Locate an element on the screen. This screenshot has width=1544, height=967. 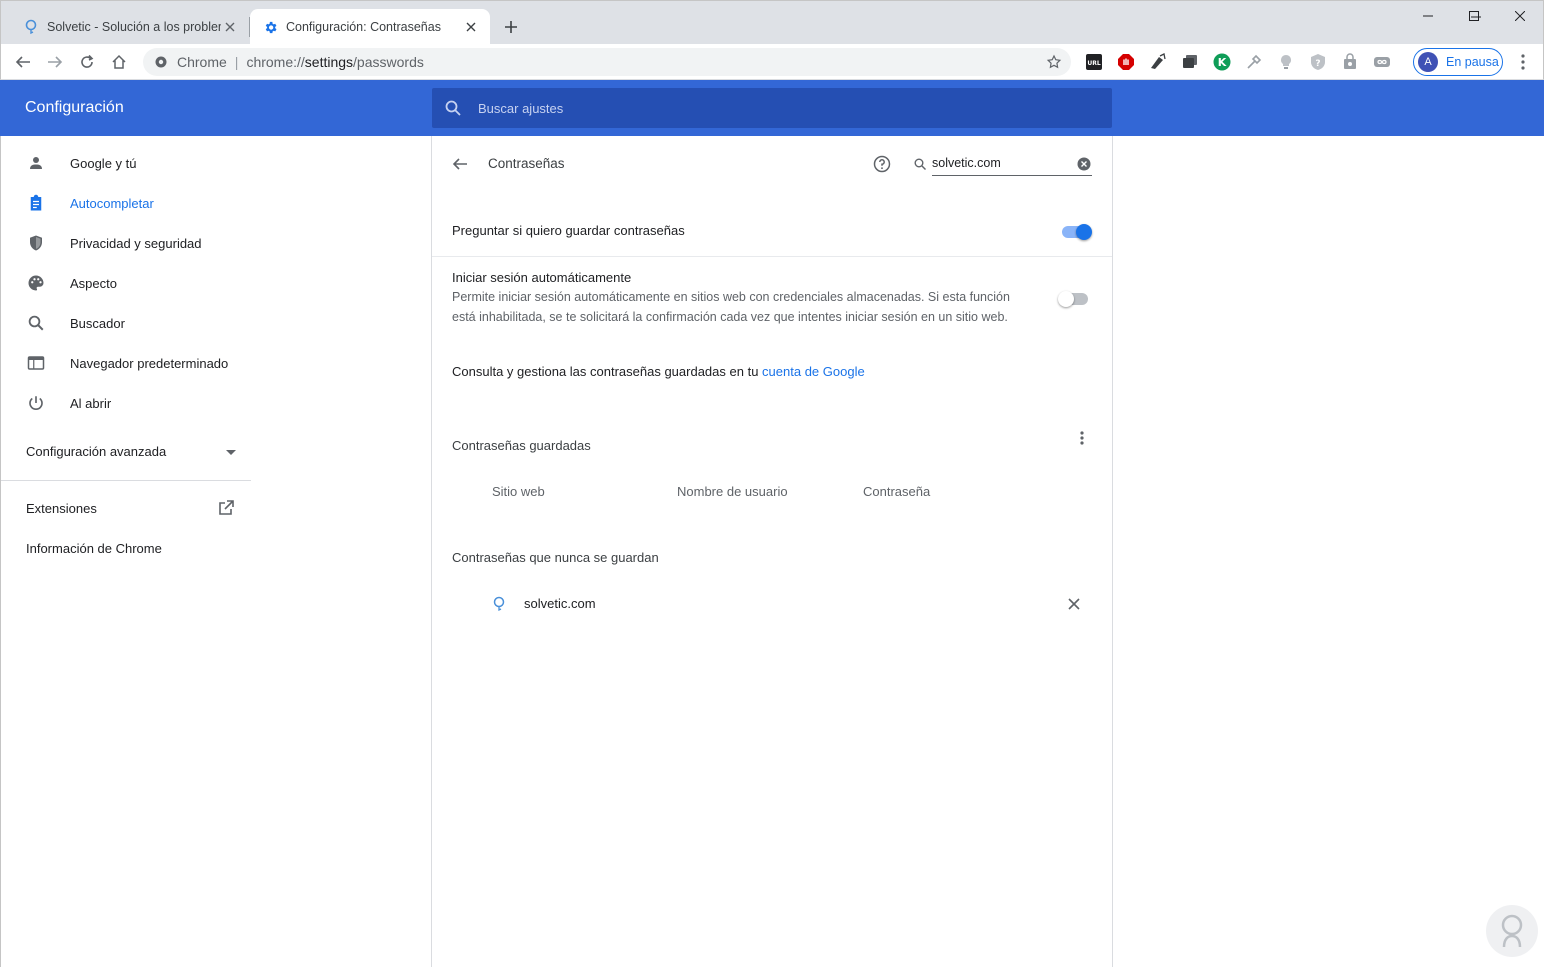
password-search-input: solvetic.com is located at coordinates (1012, 165).